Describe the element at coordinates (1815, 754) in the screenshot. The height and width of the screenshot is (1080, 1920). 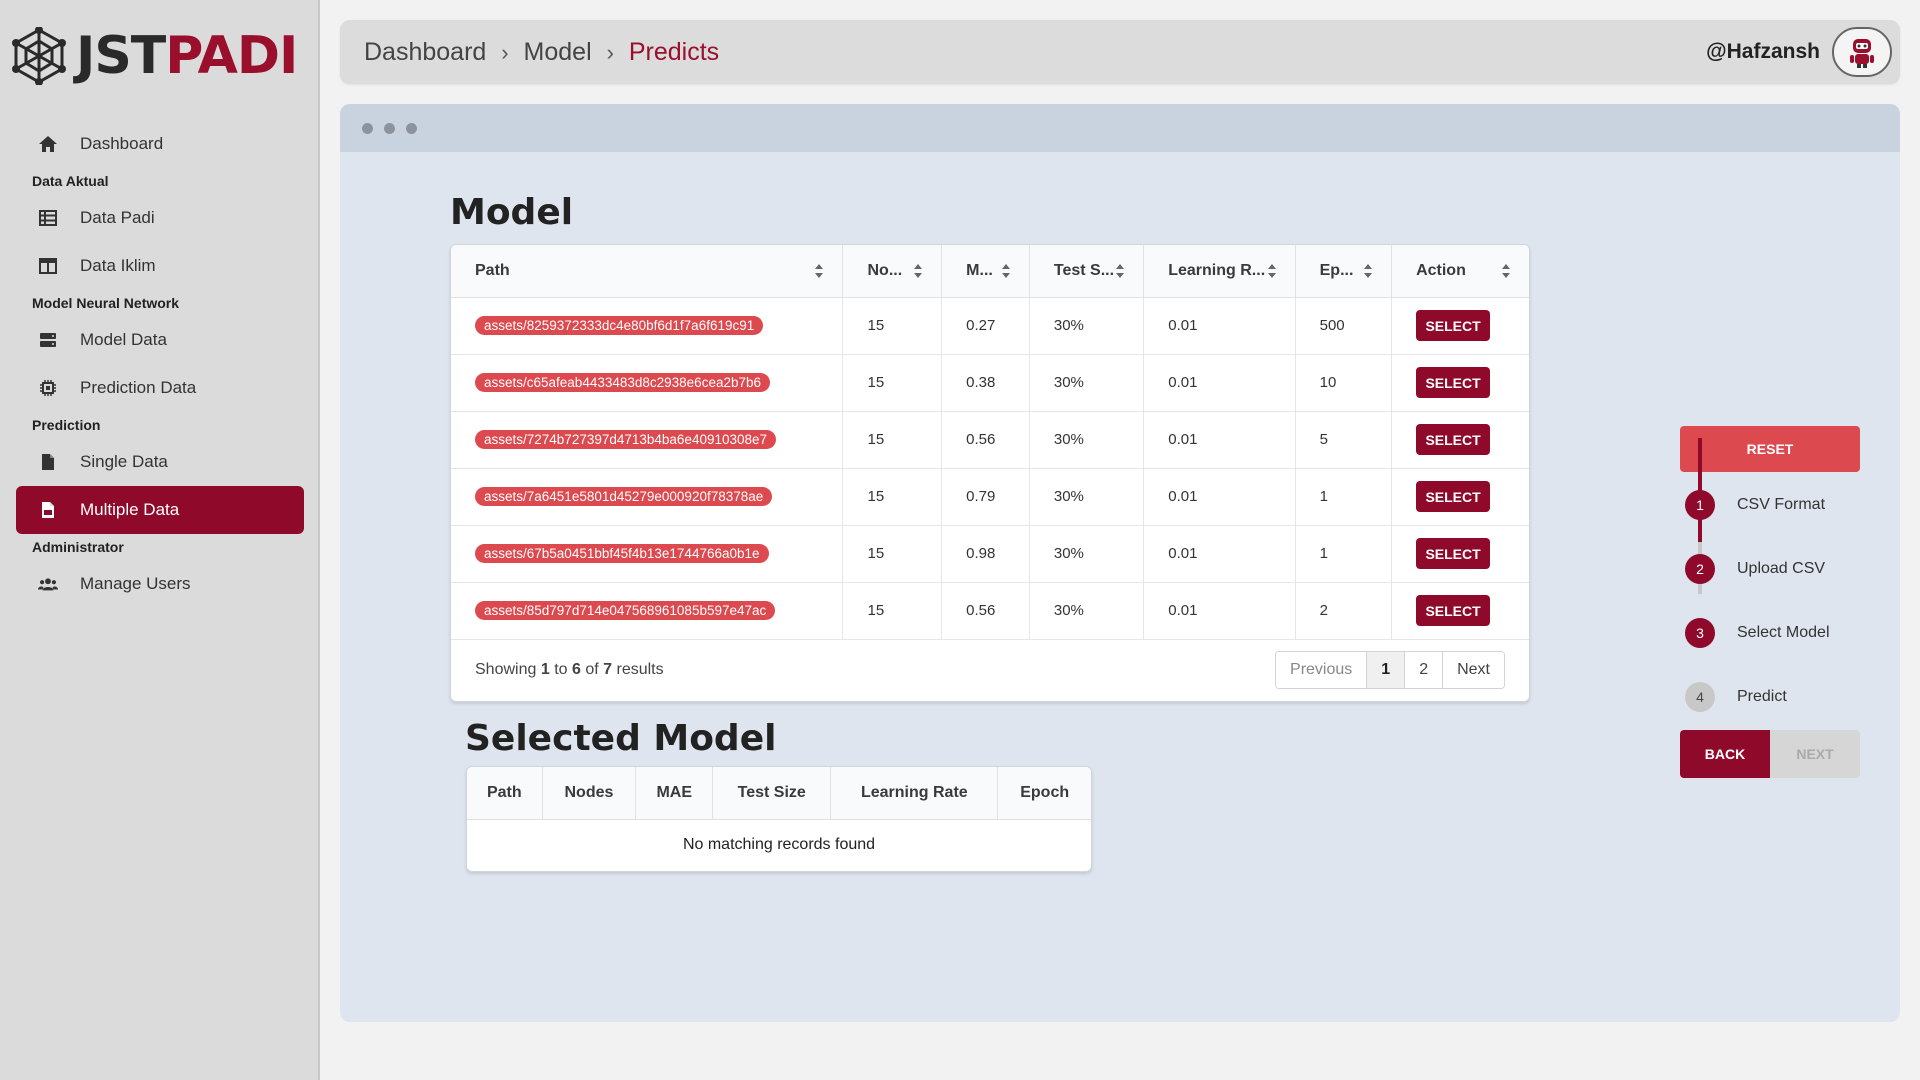
I see `next-button: NEXT` at that location.